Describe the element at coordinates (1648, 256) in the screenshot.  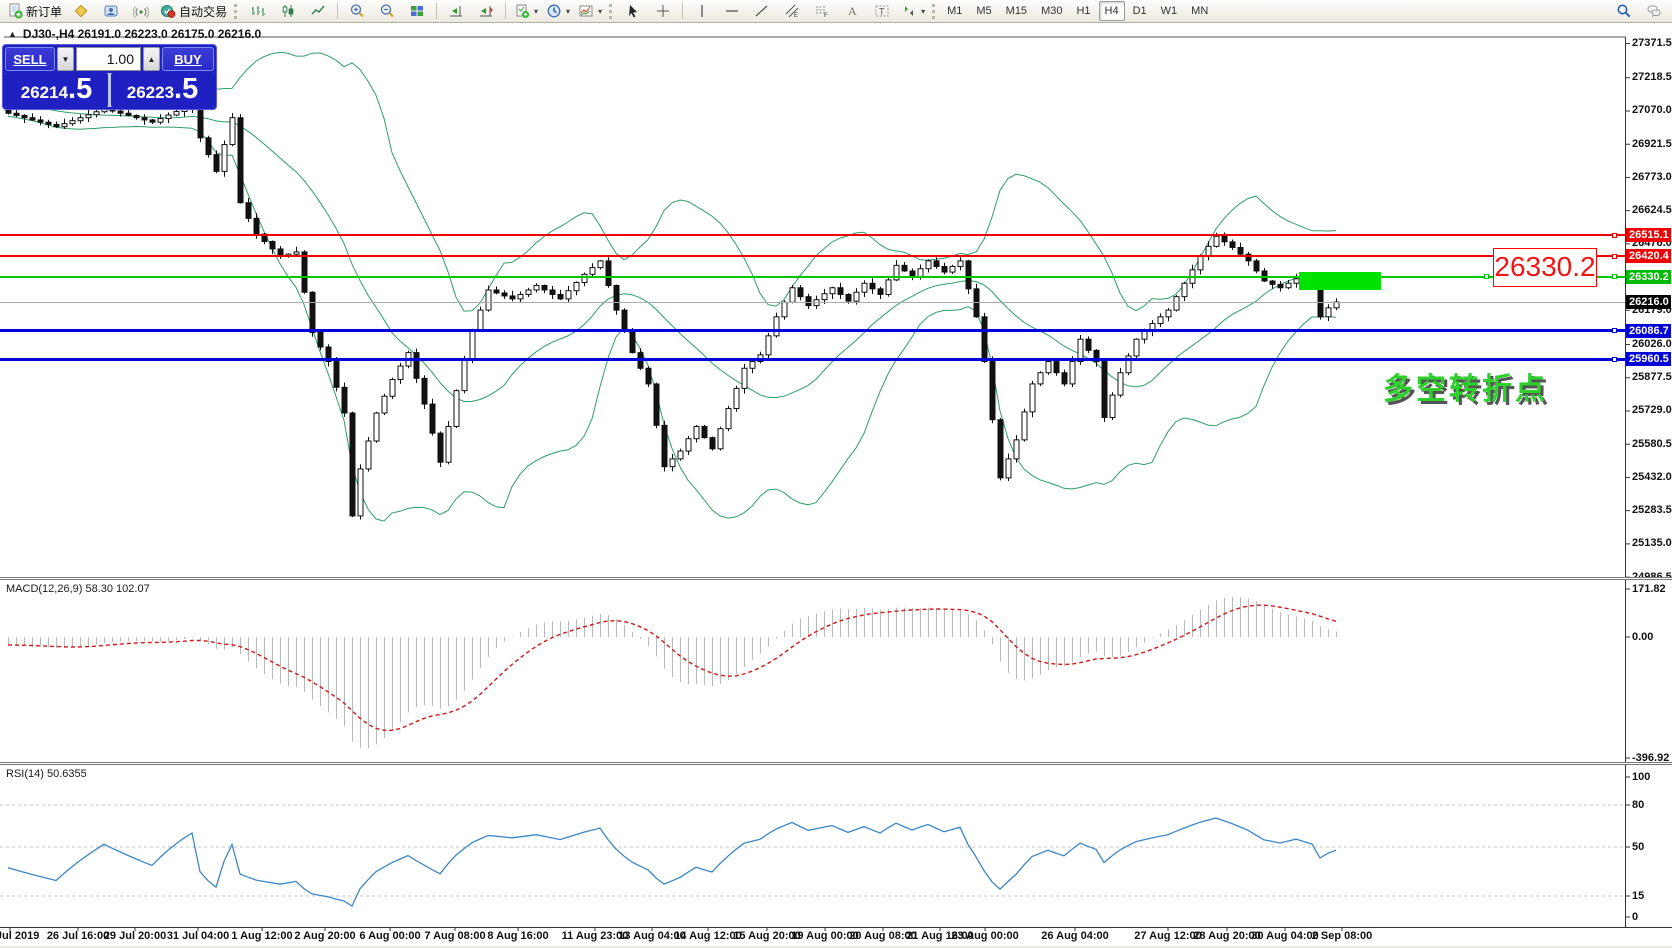
I see `axis-price-tag: 26420.4` at that location.